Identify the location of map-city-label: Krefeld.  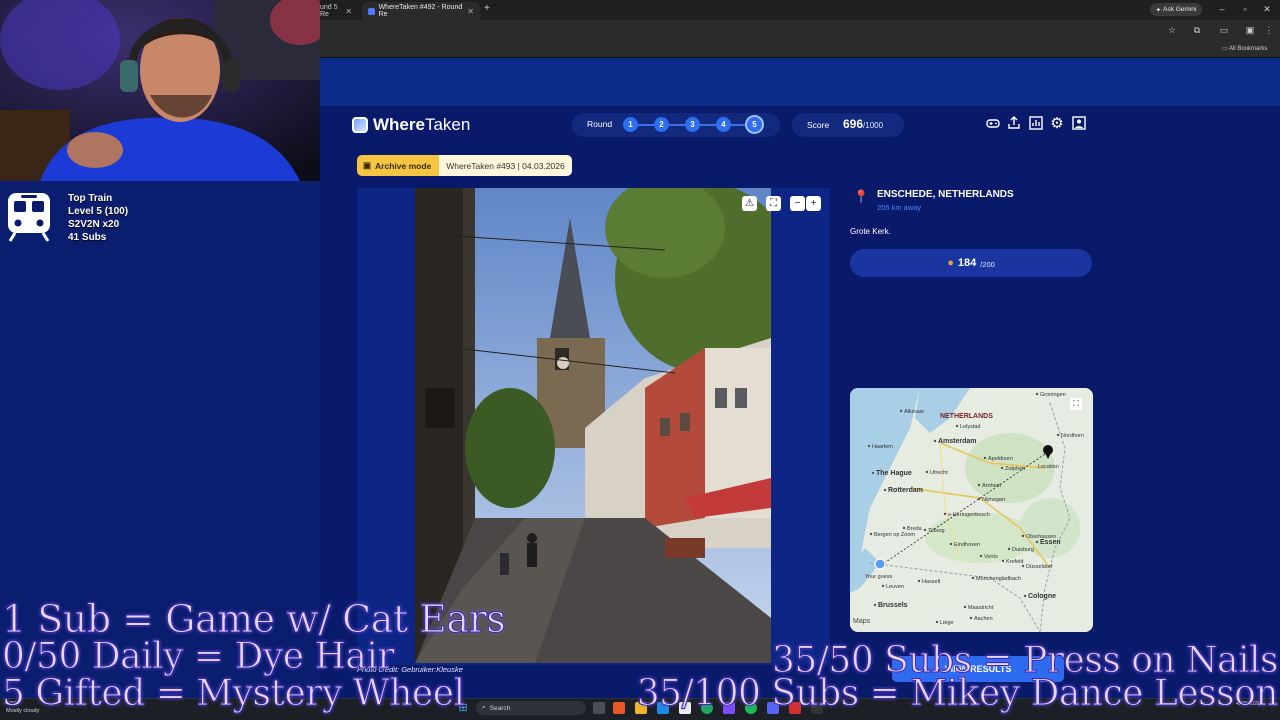
(1014, 562).